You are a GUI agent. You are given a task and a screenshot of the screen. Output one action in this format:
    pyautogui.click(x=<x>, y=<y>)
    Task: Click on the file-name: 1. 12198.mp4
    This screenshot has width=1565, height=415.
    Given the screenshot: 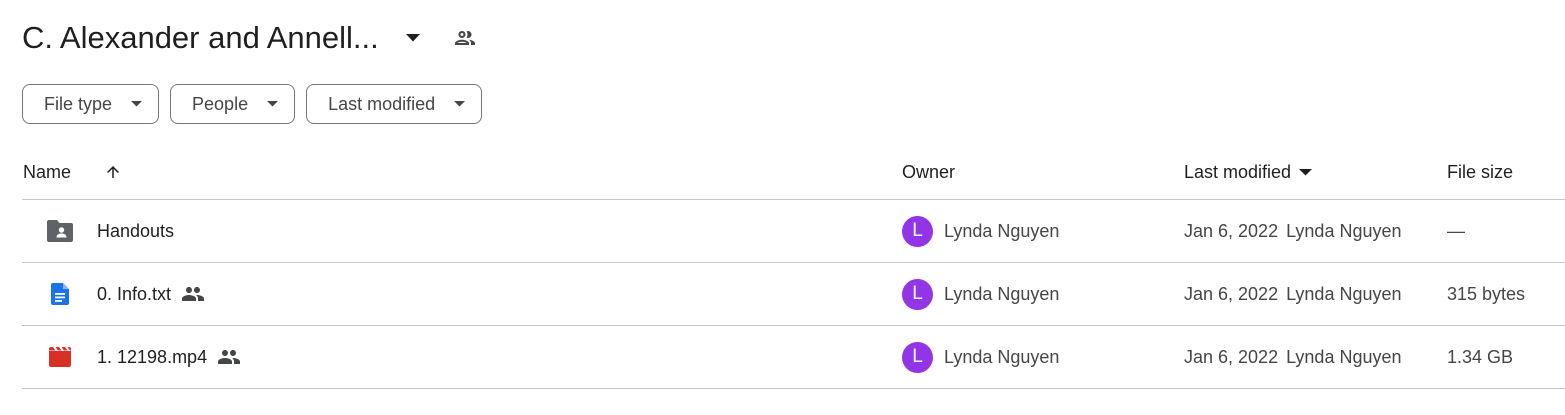 What is the action you would take?
    pyautogui.click(x=169, y=357)
    